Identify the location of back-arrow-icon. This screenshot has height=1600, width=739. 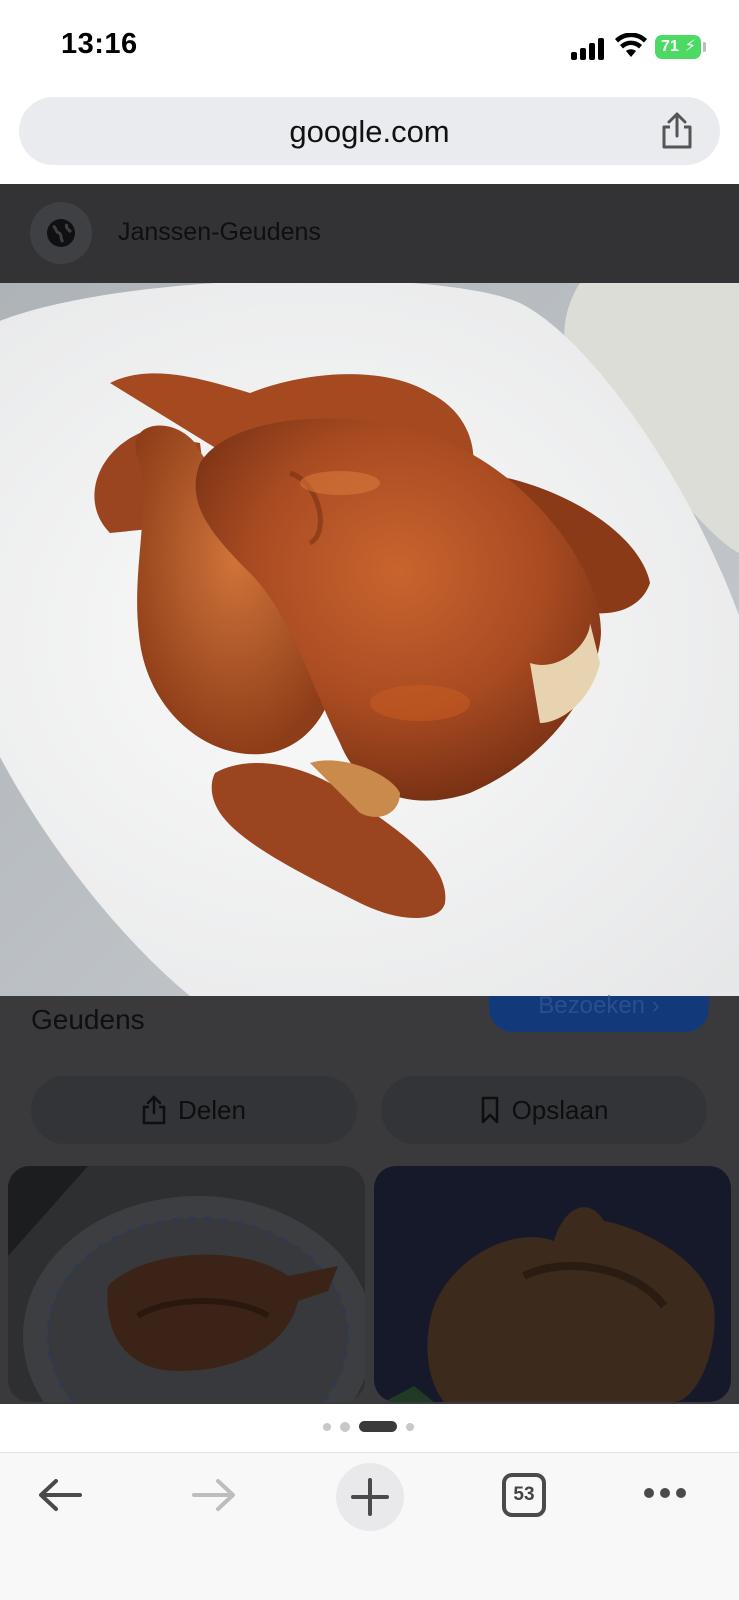
(60, 1497).